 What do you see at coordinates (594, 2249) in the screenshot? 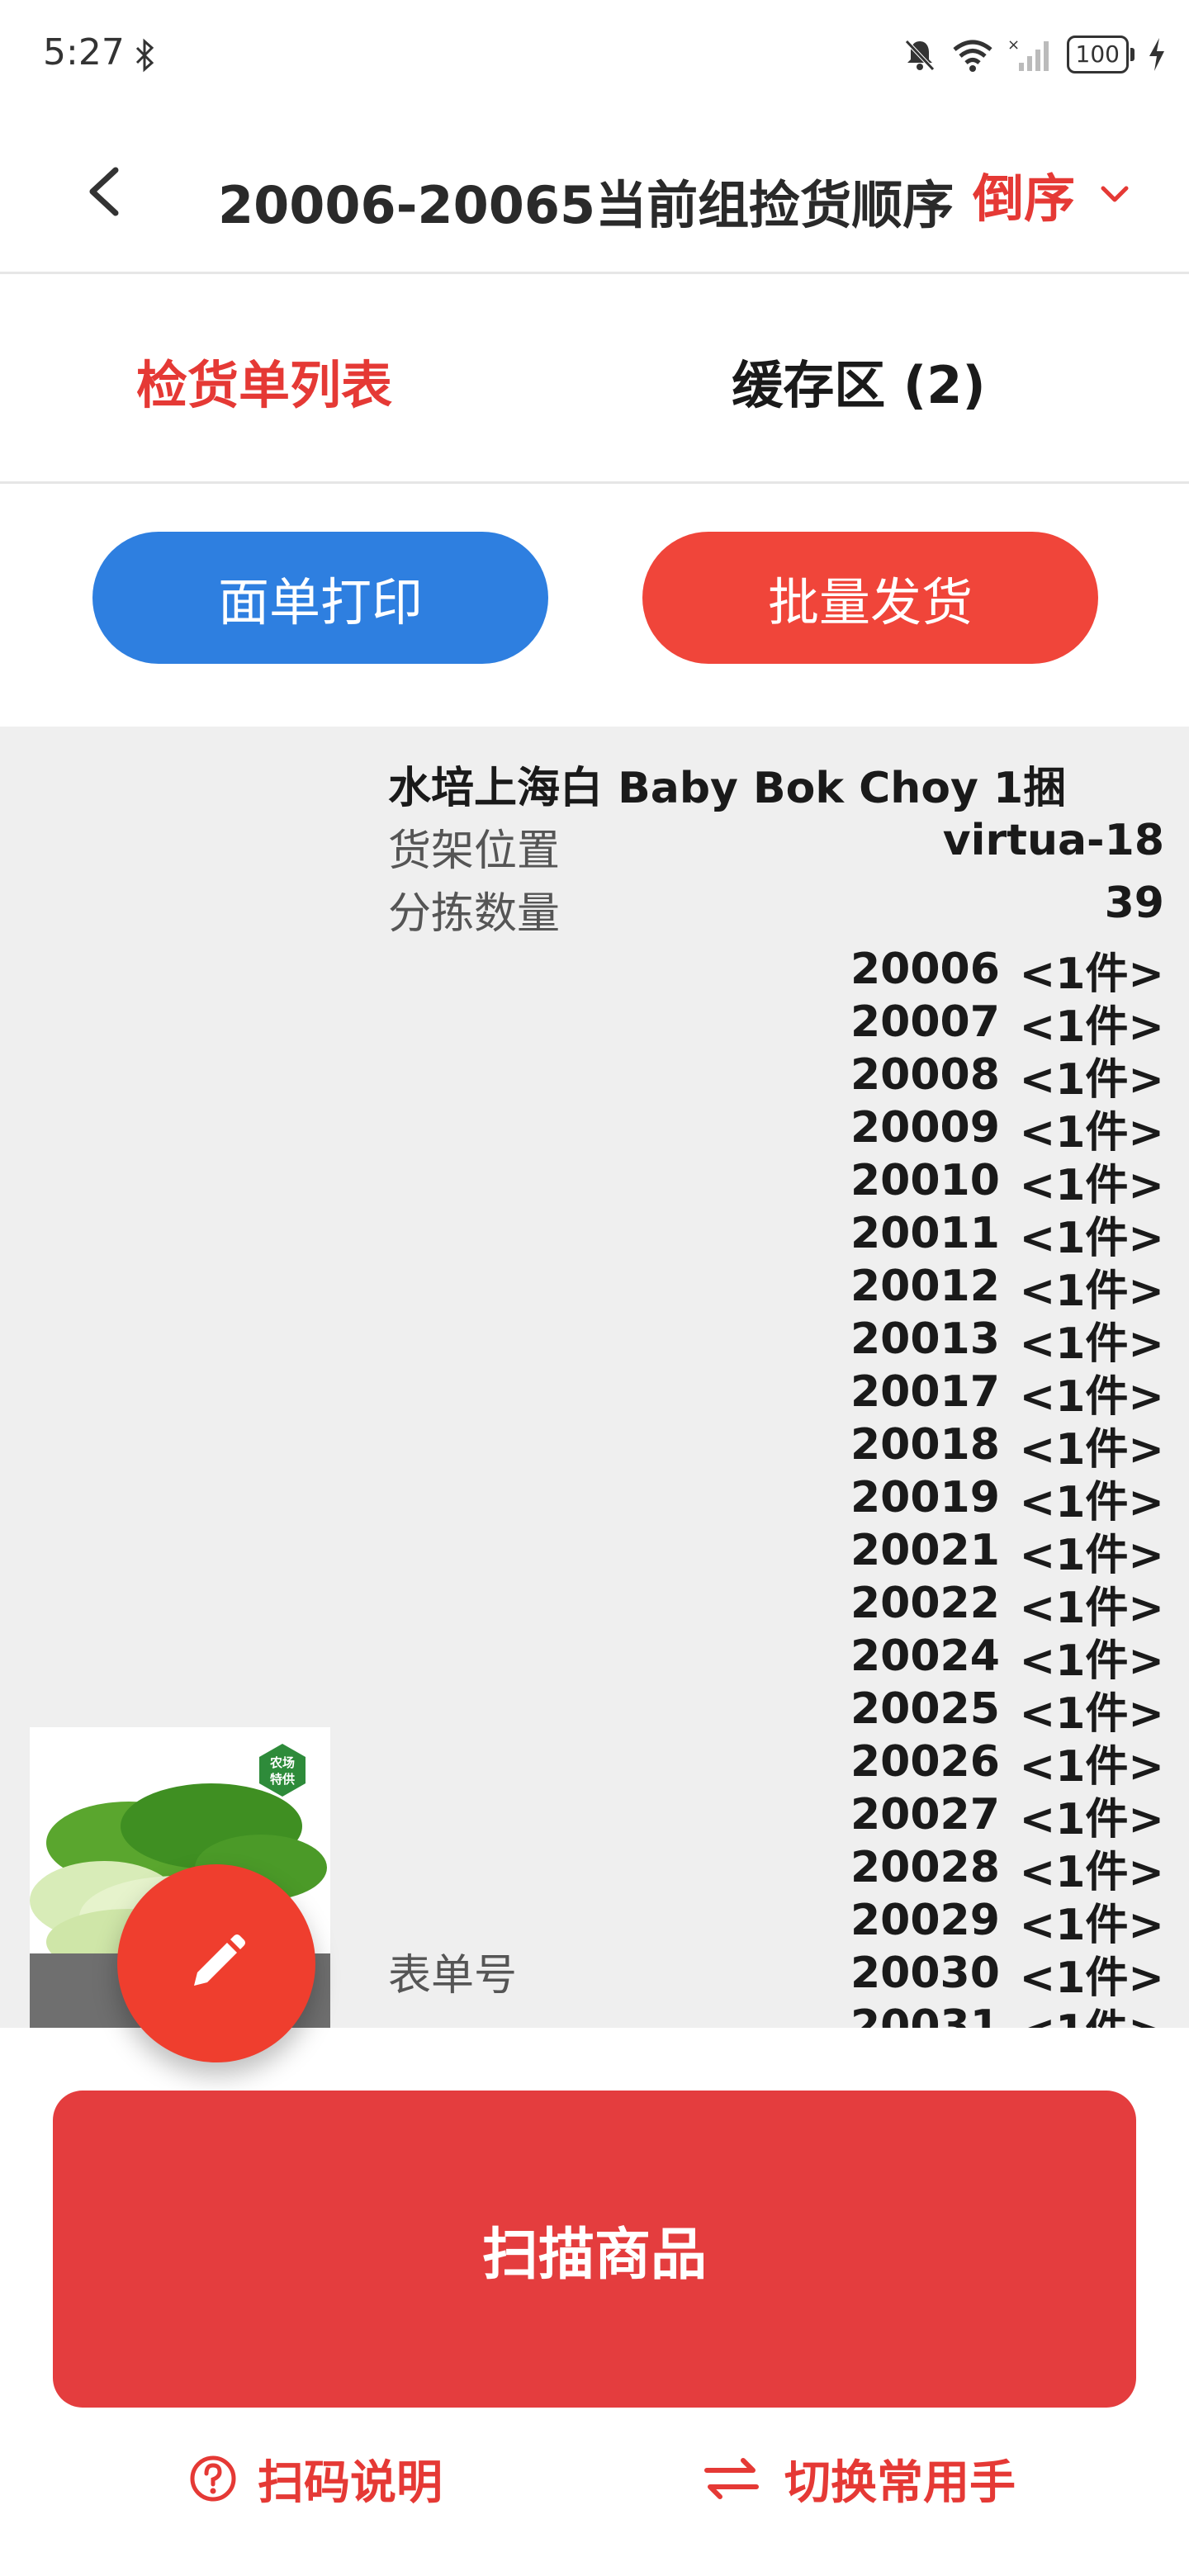
I see `scan-product-button: 扫描商品` at bounding box center [594, 2249].